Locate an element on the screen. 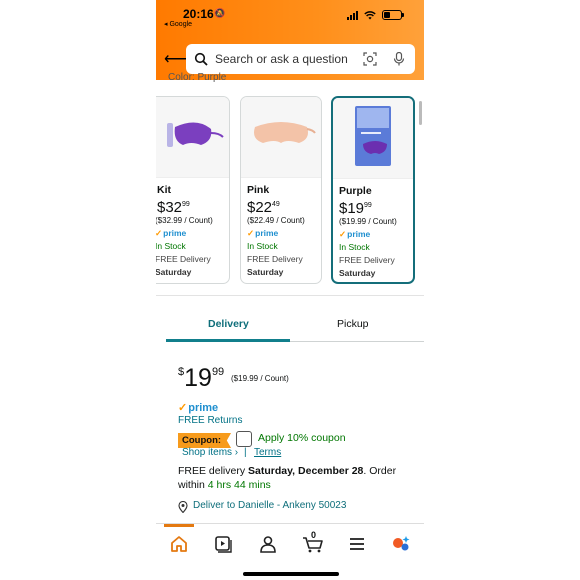 Image resolution: width=580 pixels, height=580 pixels. apply-coupon-checkbox is located at coordinates (244, 439).